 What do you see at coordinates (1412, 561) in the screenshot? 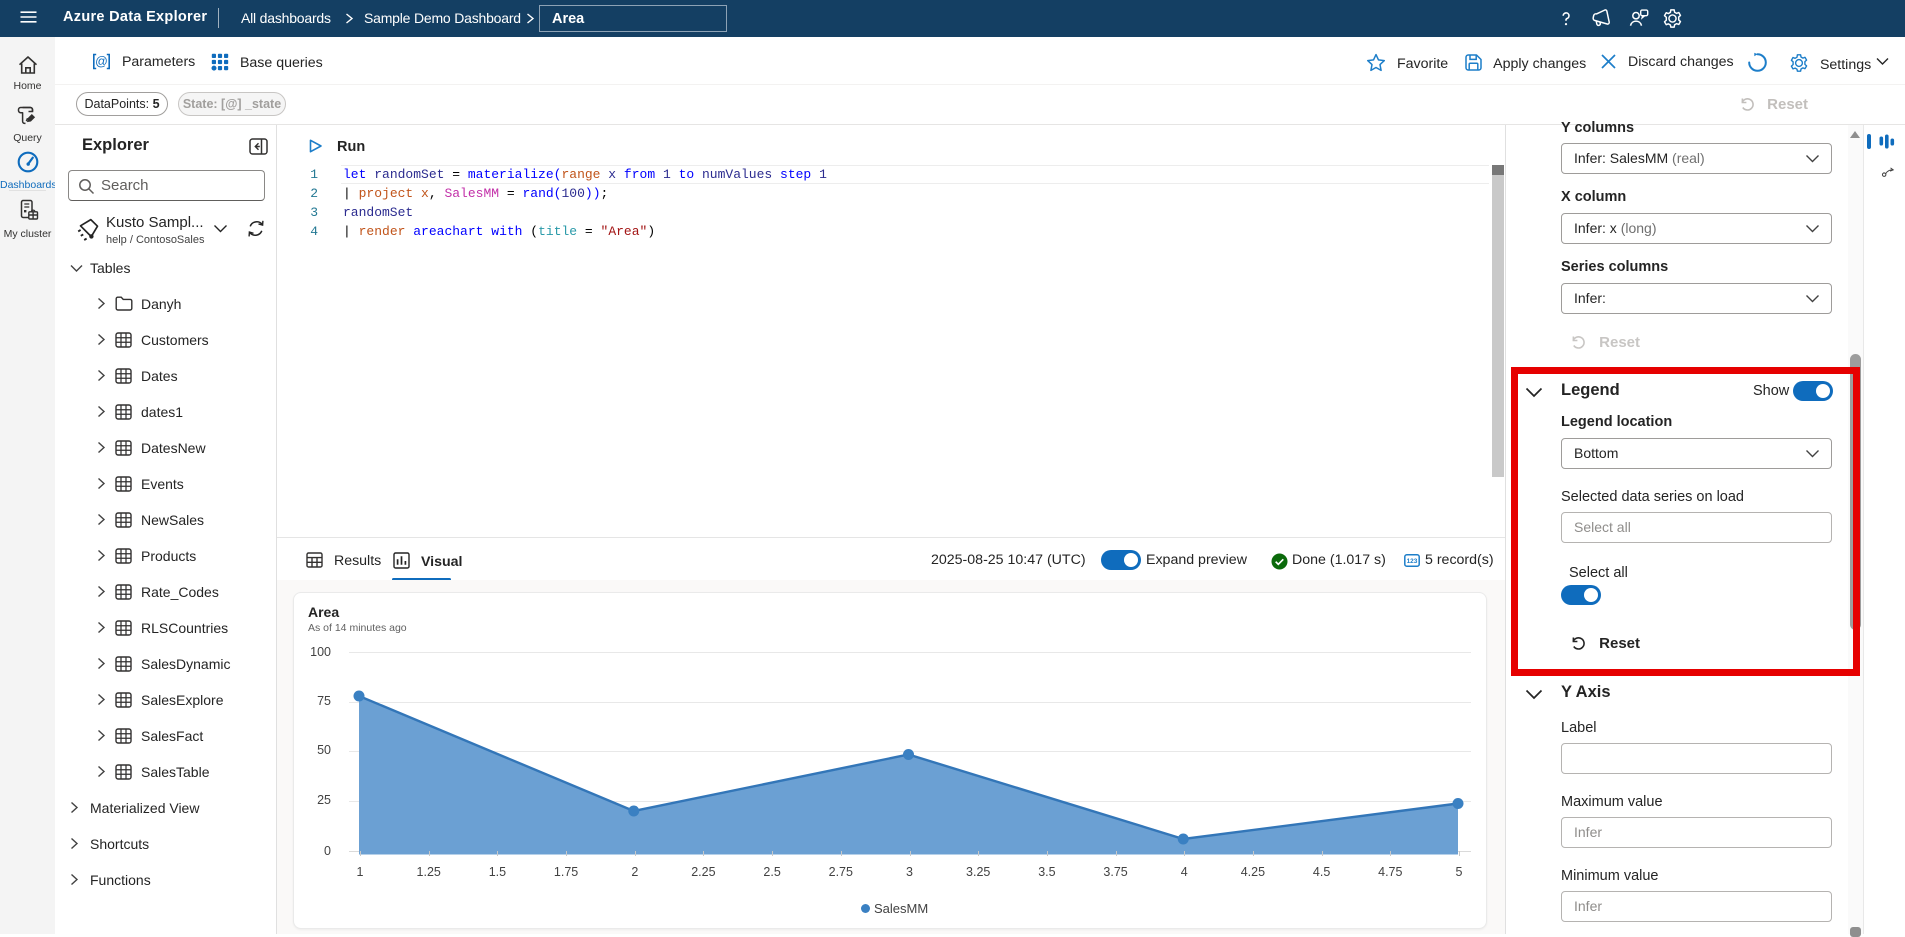
I see `svg-text: 123` at bounding box center [1412, 561].